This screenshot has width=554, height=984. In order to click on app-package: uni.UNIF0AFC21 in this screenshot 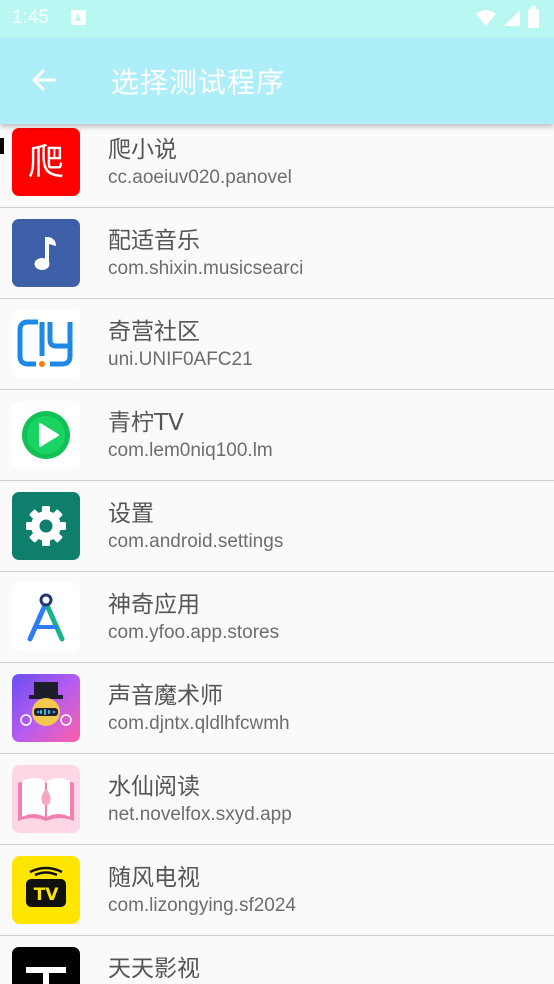, I will do `click(180, 359)`.